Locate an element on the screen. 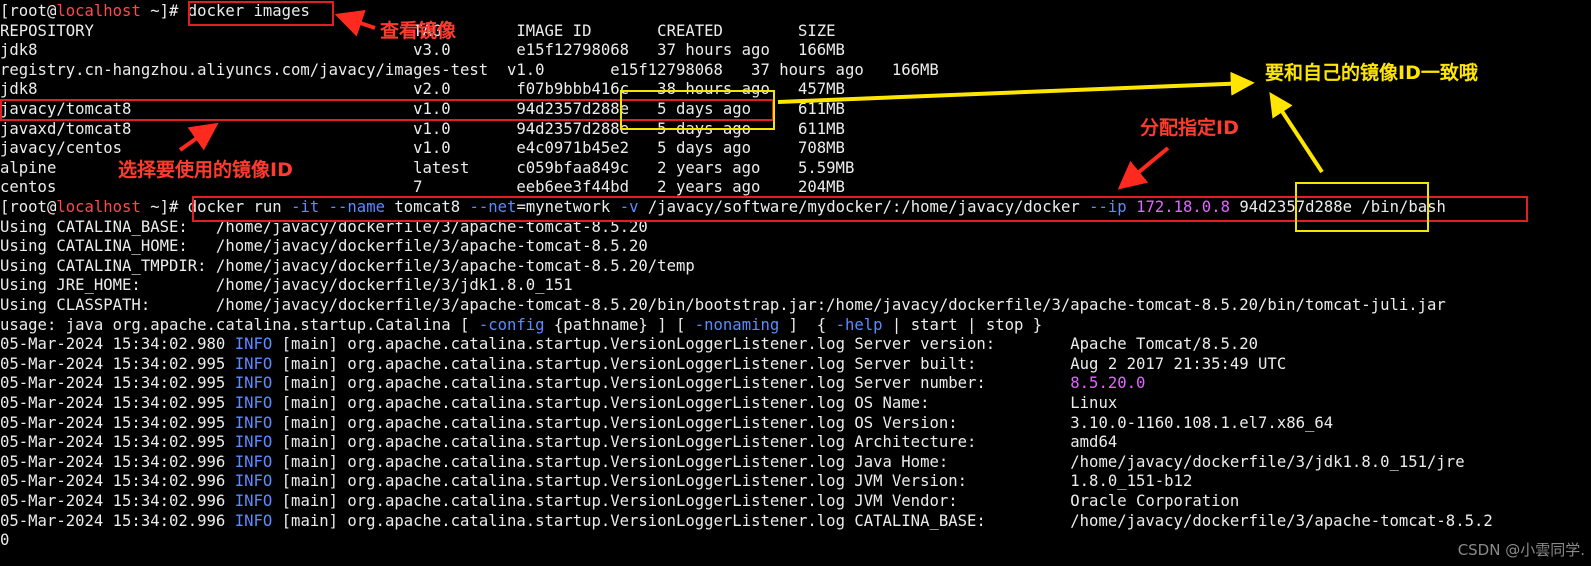 Image resolution: width=1591 pixels, height=566 pixels. terminal-text-segment: 05-Mar-2024 15:34:02.980 is located at coordinates (117, 344).